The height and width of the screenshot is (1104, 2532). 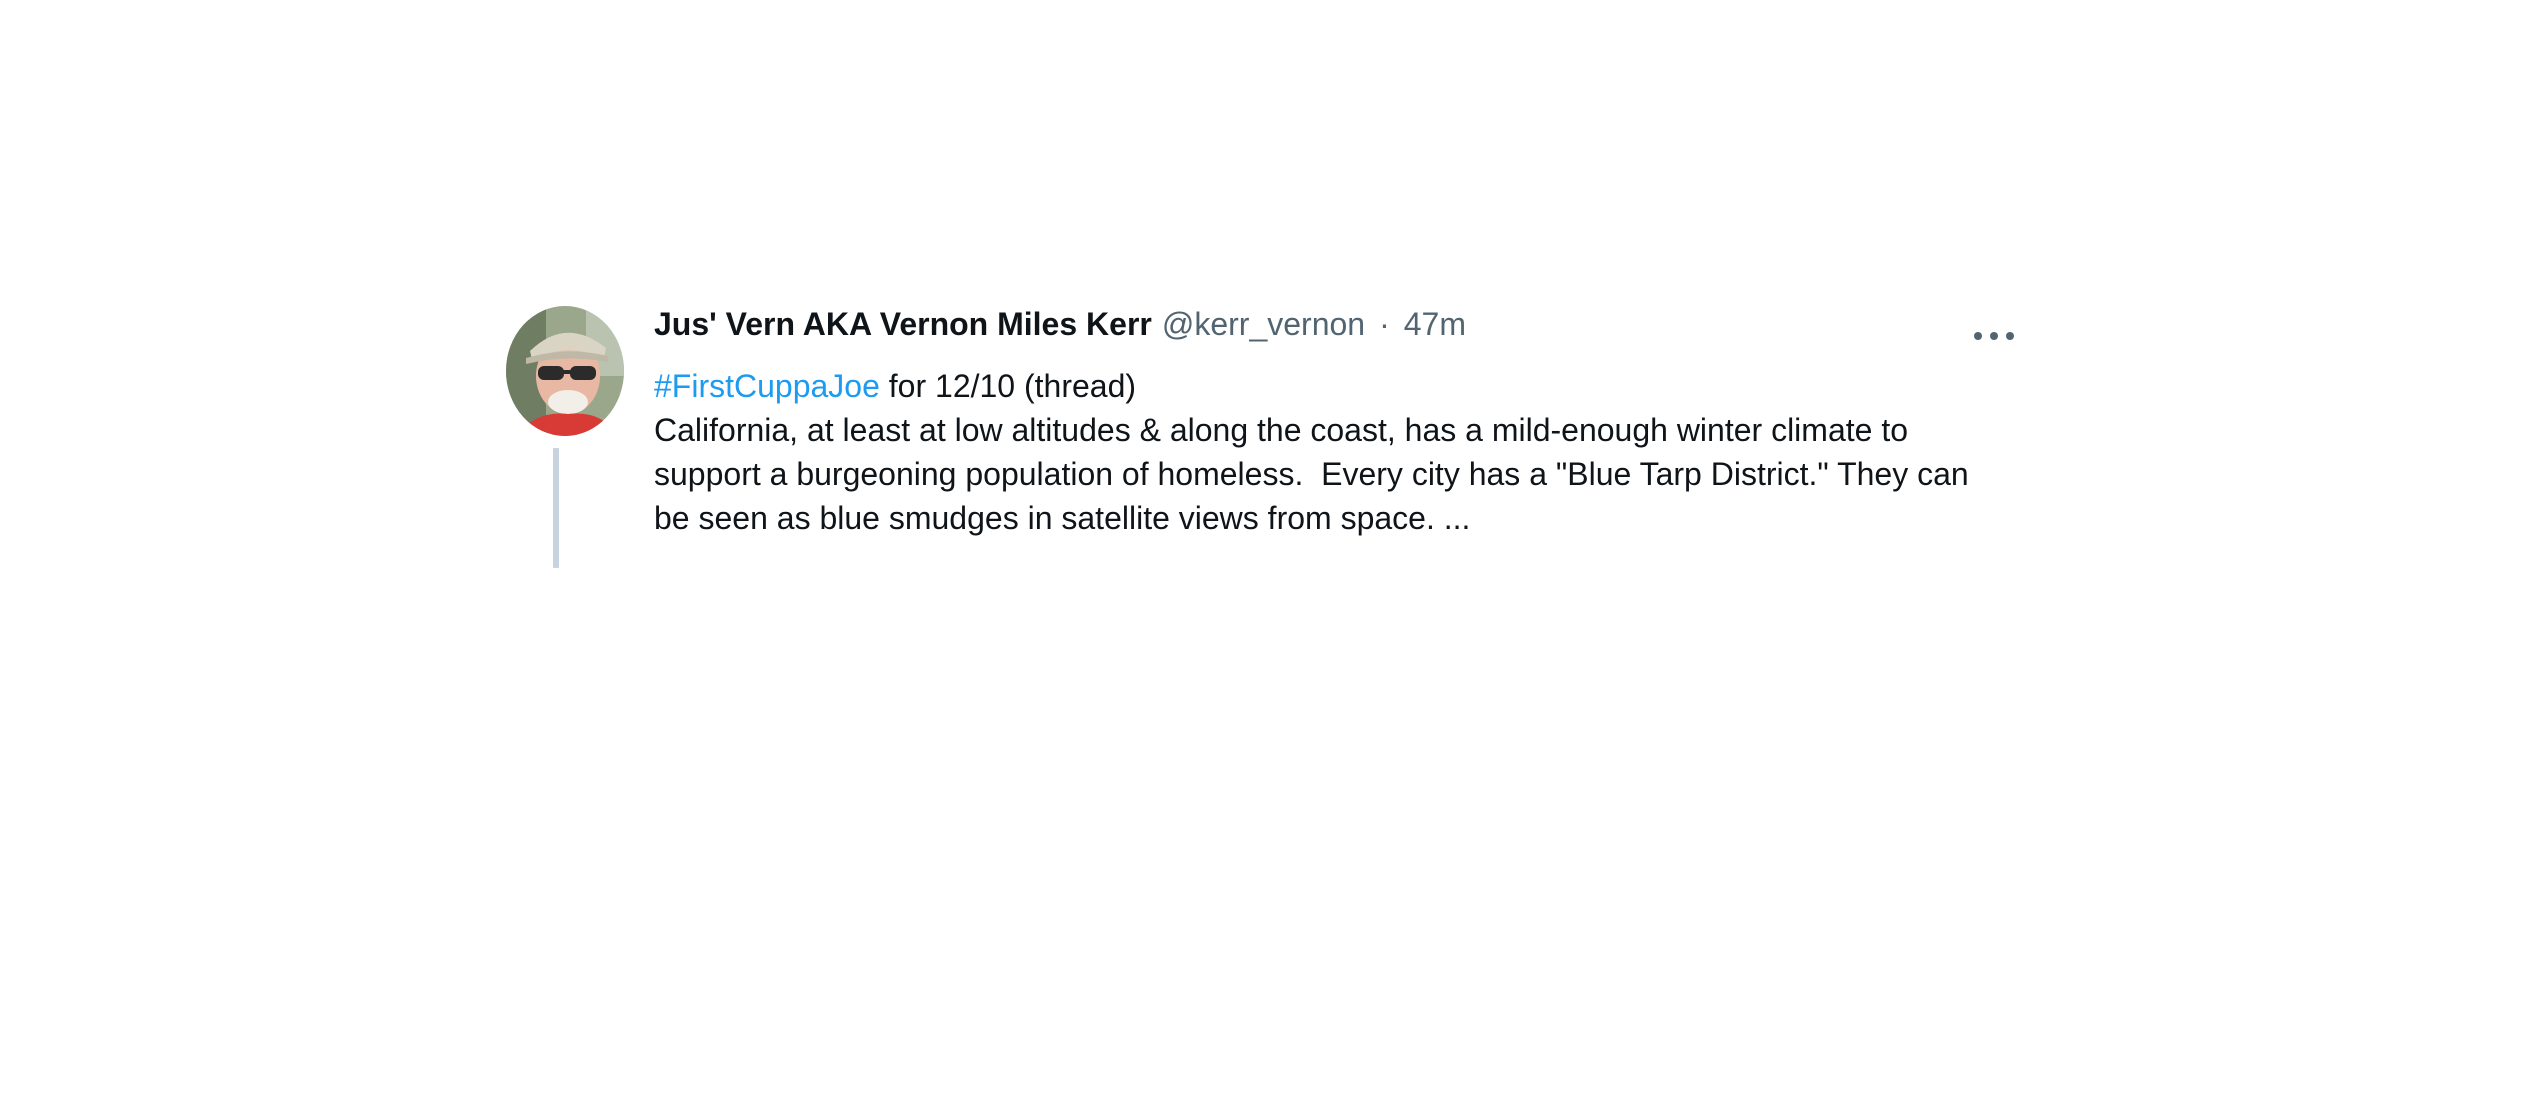 I want to click on tweet-timestamp: 47m, so click(x=1435, y=324).